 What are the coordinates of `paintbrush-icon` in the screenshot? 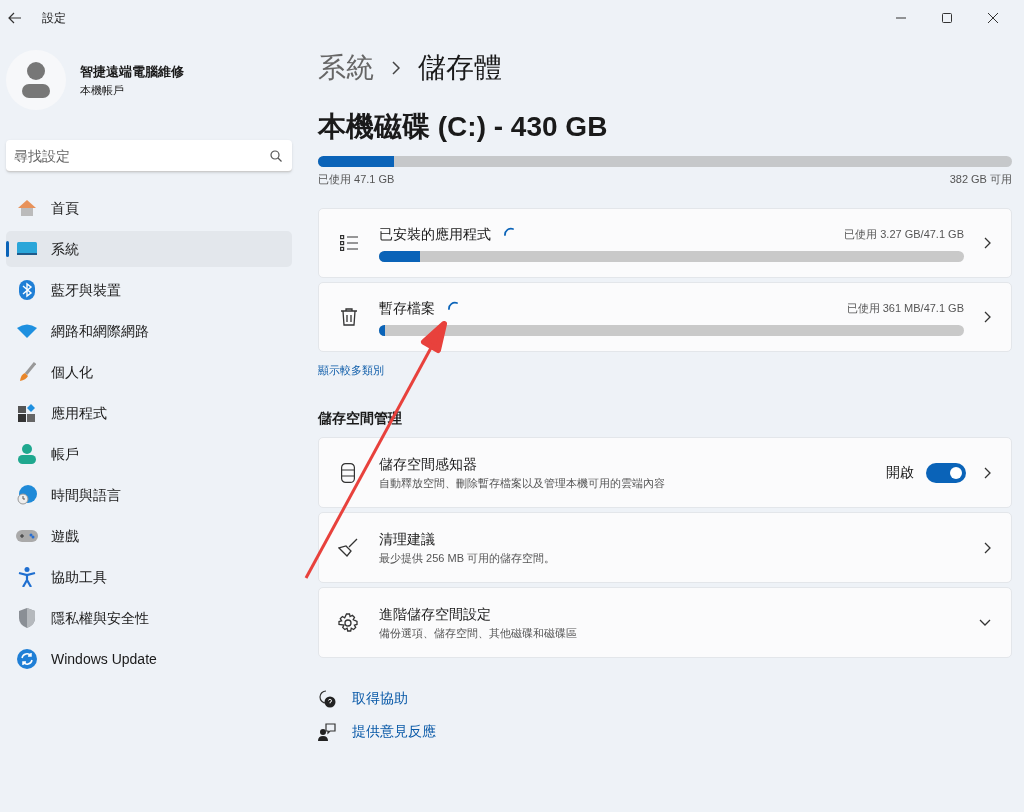 It's located at (27, 372).